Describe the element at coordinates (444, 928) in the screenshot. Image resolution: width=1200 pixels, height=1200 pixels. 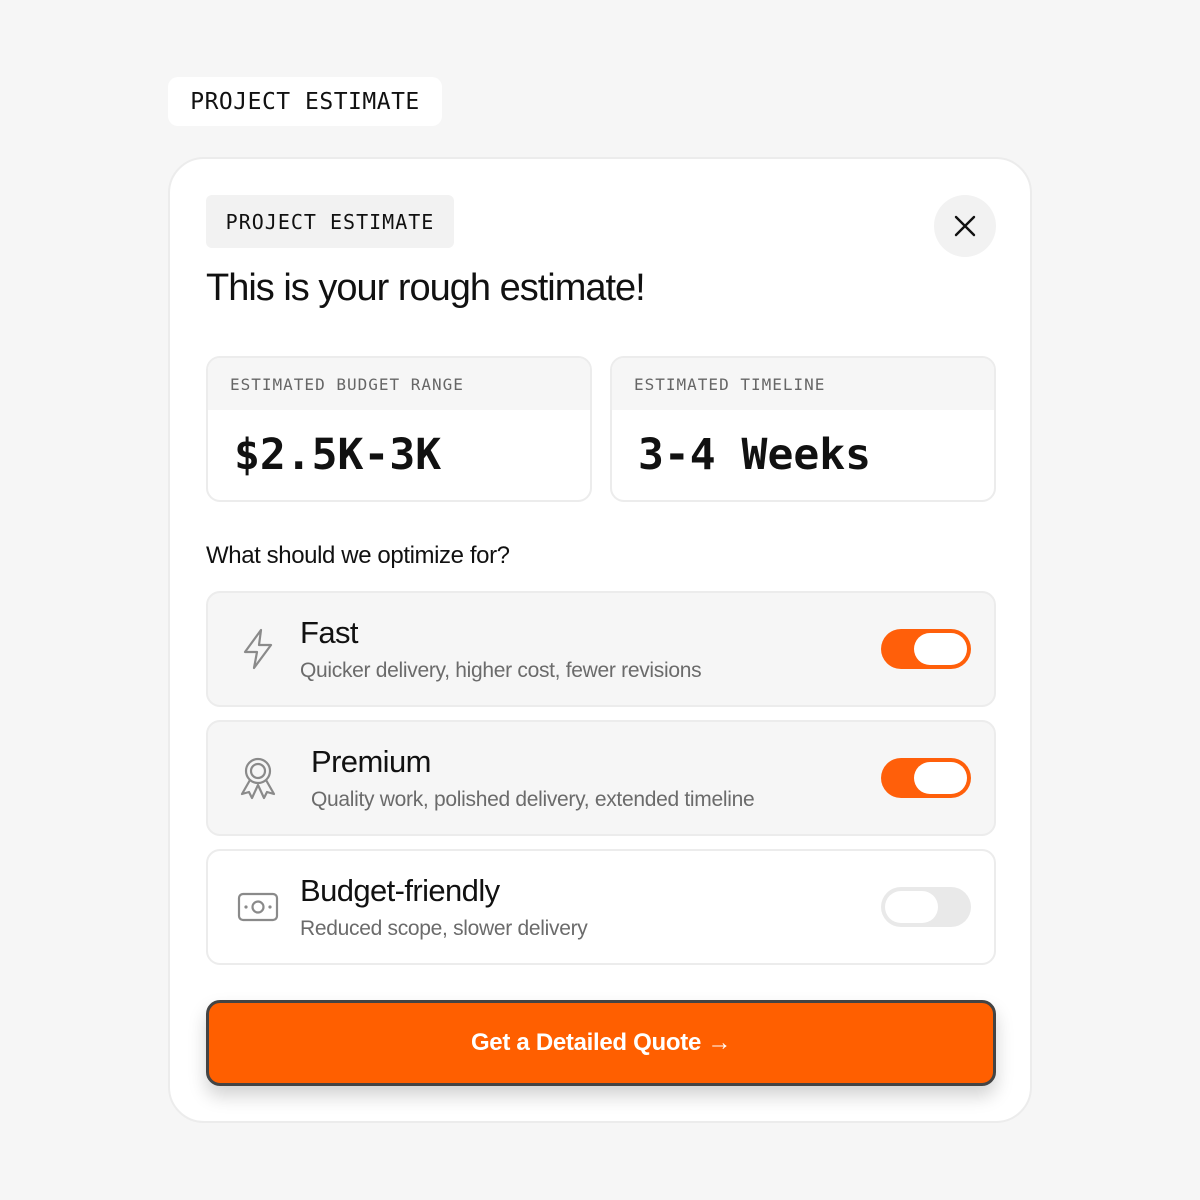
I see `option-budget-description: Reduced scope, slower delivery` at that location.